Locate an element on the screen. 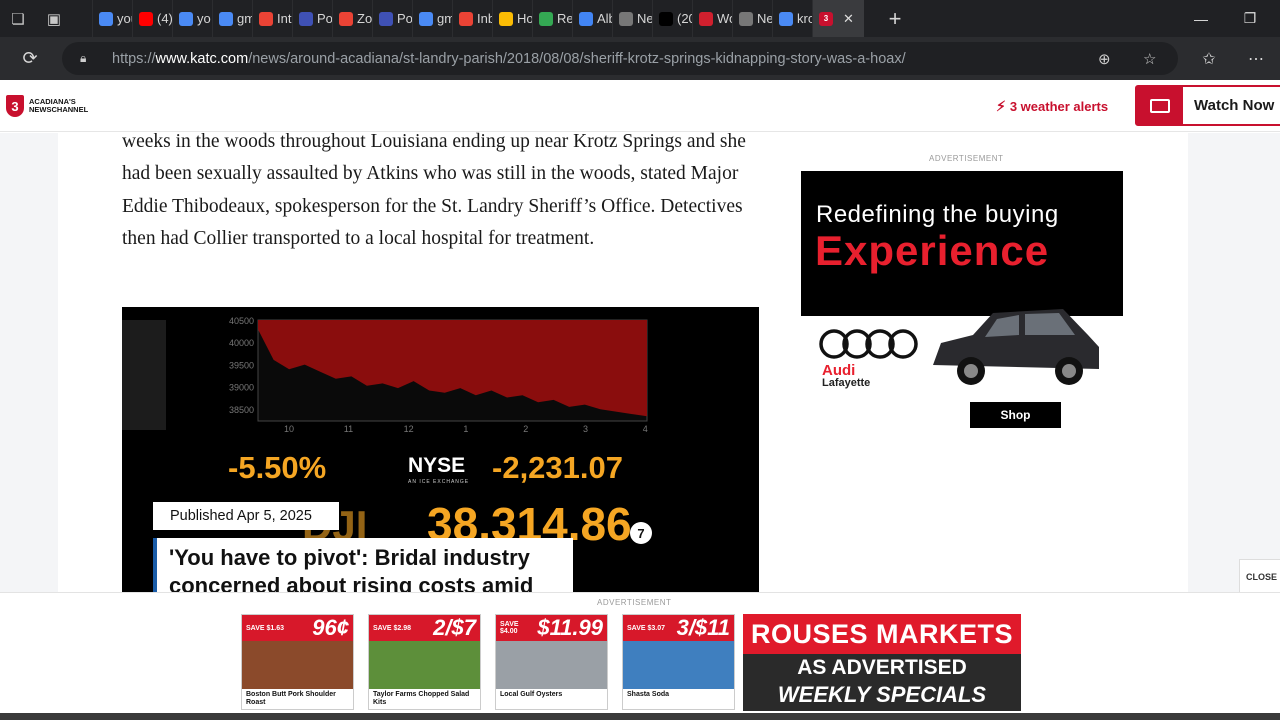 The image size is (1280, 720). workspaces-icon: ❏ is located at coordinates (18, 18).